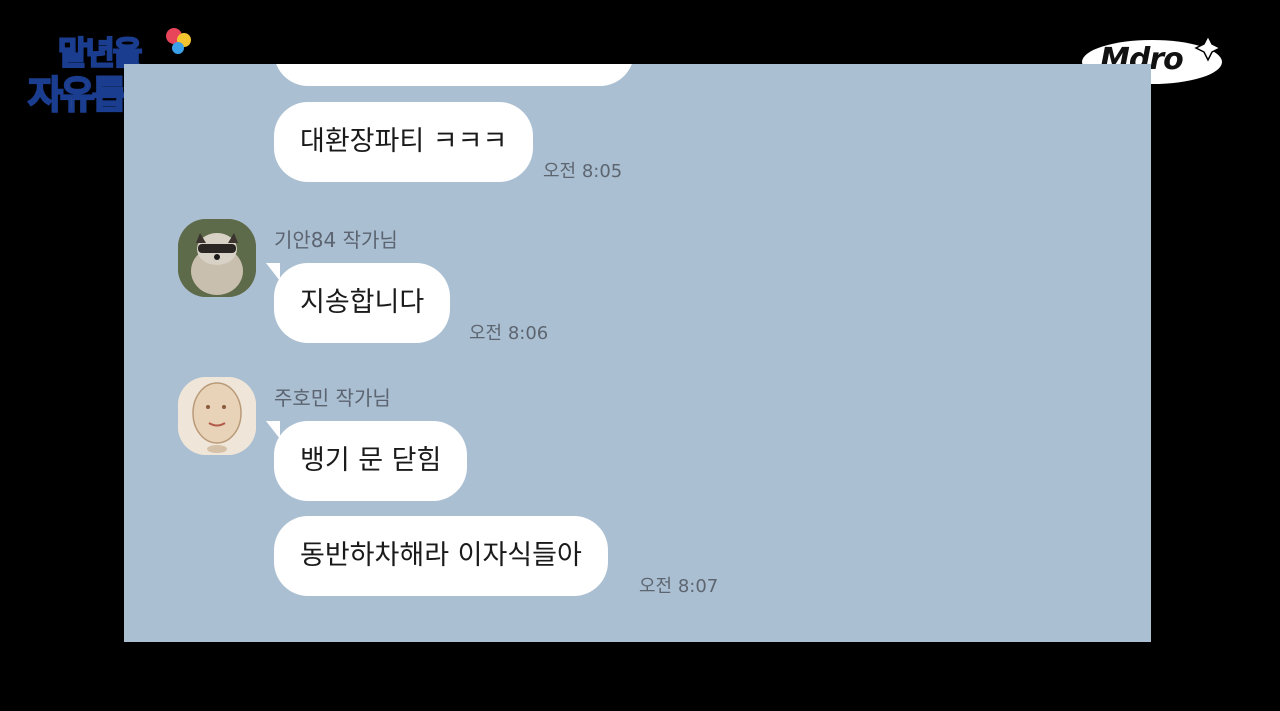 This screenshot has width=1280, height=711. What do you see at coordinates (217, 258) in the screenshot?
I see `raccoon-avatar-icon` at bounding box center [217, 258].